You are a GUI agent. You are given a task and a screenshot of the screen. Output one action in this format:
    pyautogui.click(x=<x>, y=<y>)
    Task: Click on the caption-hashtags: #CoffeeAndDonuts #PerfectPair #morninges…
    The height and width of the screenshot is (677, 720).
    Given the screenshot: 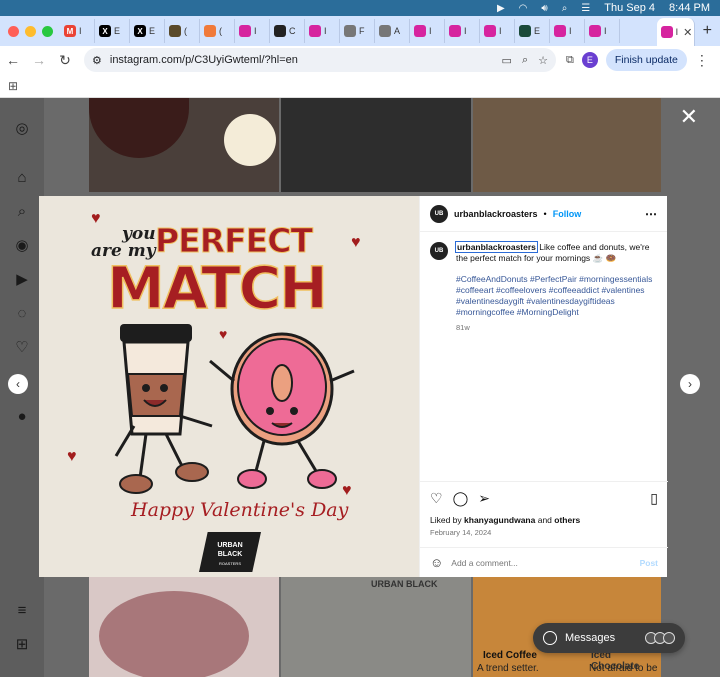 What is the action you would take?
    pyautogui.click(x=556, y=296)
    